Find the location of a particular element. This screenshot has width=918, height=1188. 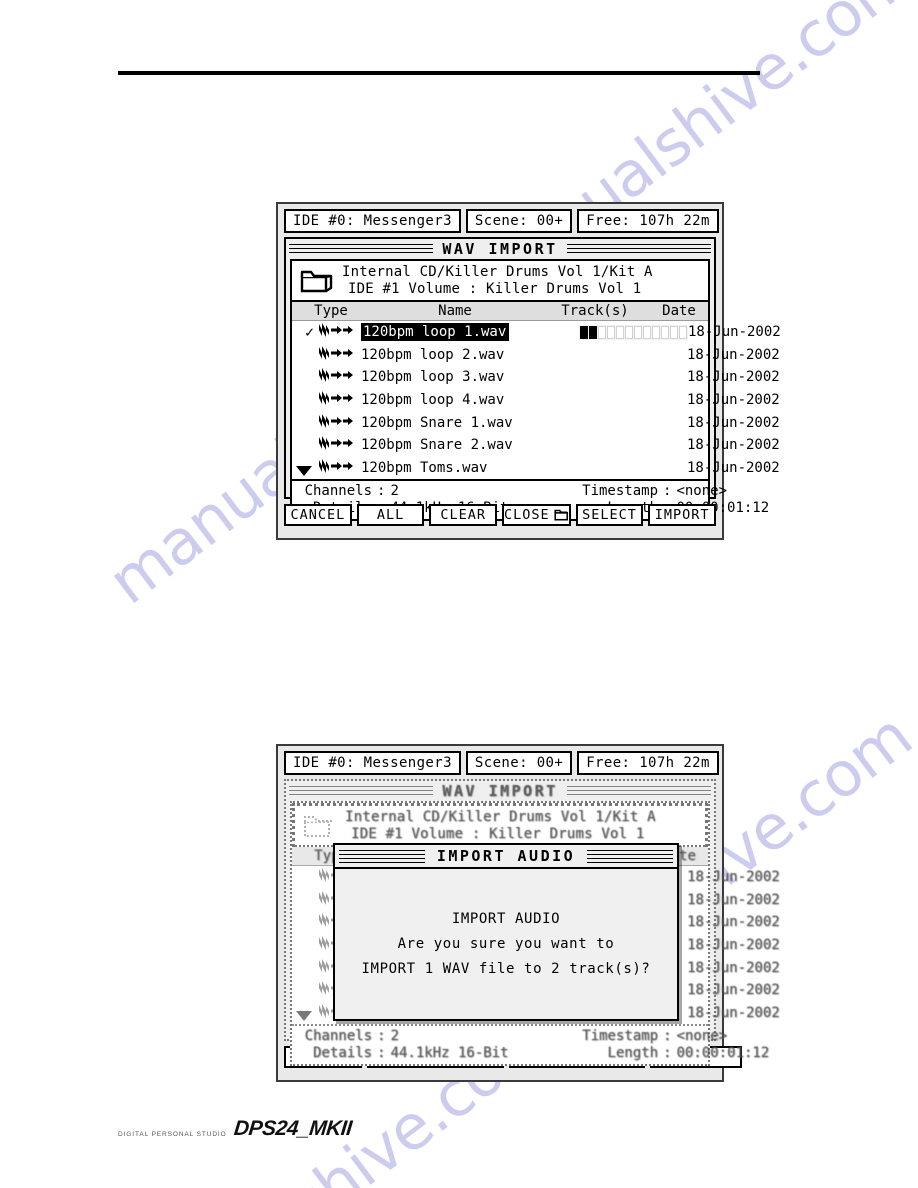

softkey-all: ALL is located at coordinates (390, 515).